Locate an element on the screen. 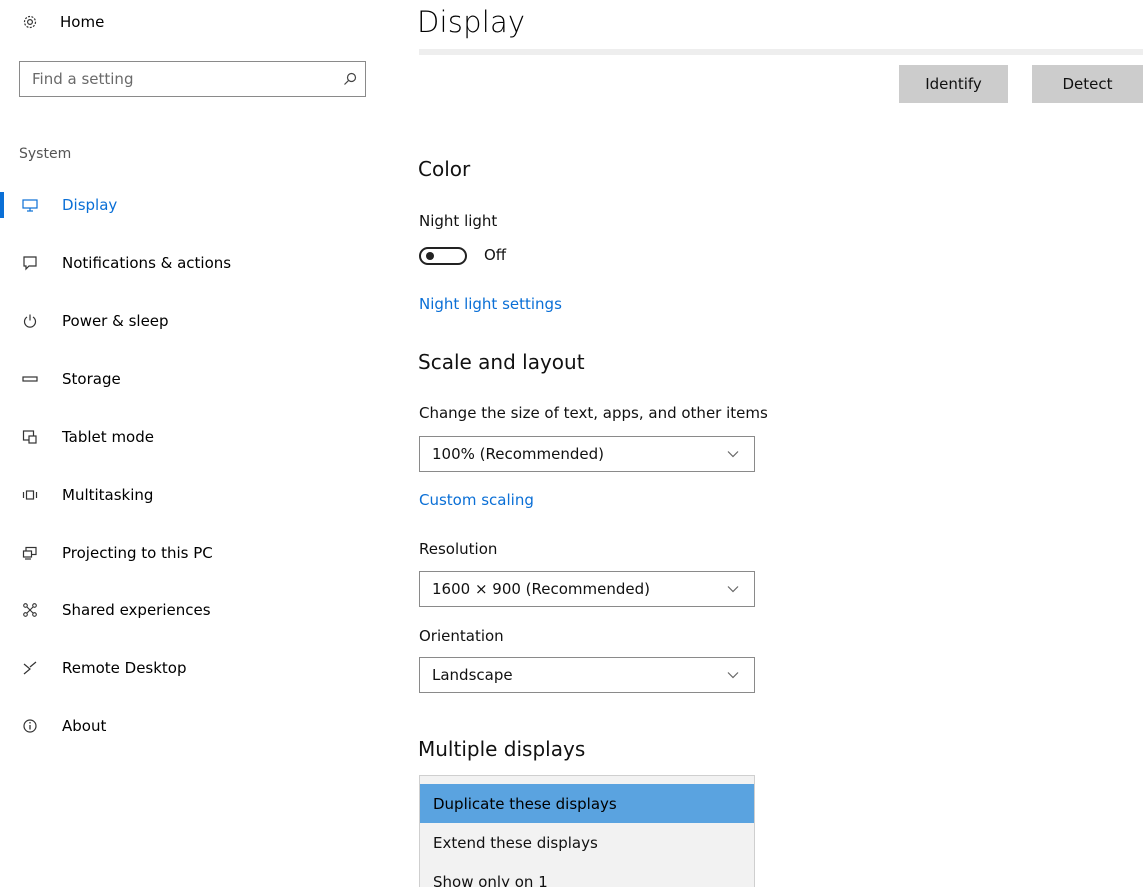 The image size is (1144, 887). resolution-label: Resolution is located at coordinates (458, 549).